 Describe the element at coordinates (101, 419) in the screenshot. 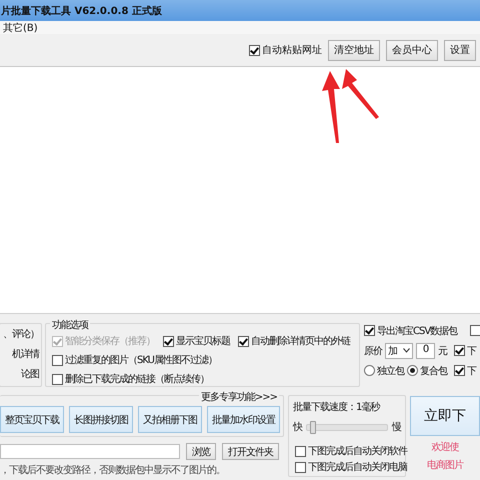

I see `action-button: 长图拼接切图` at that location.